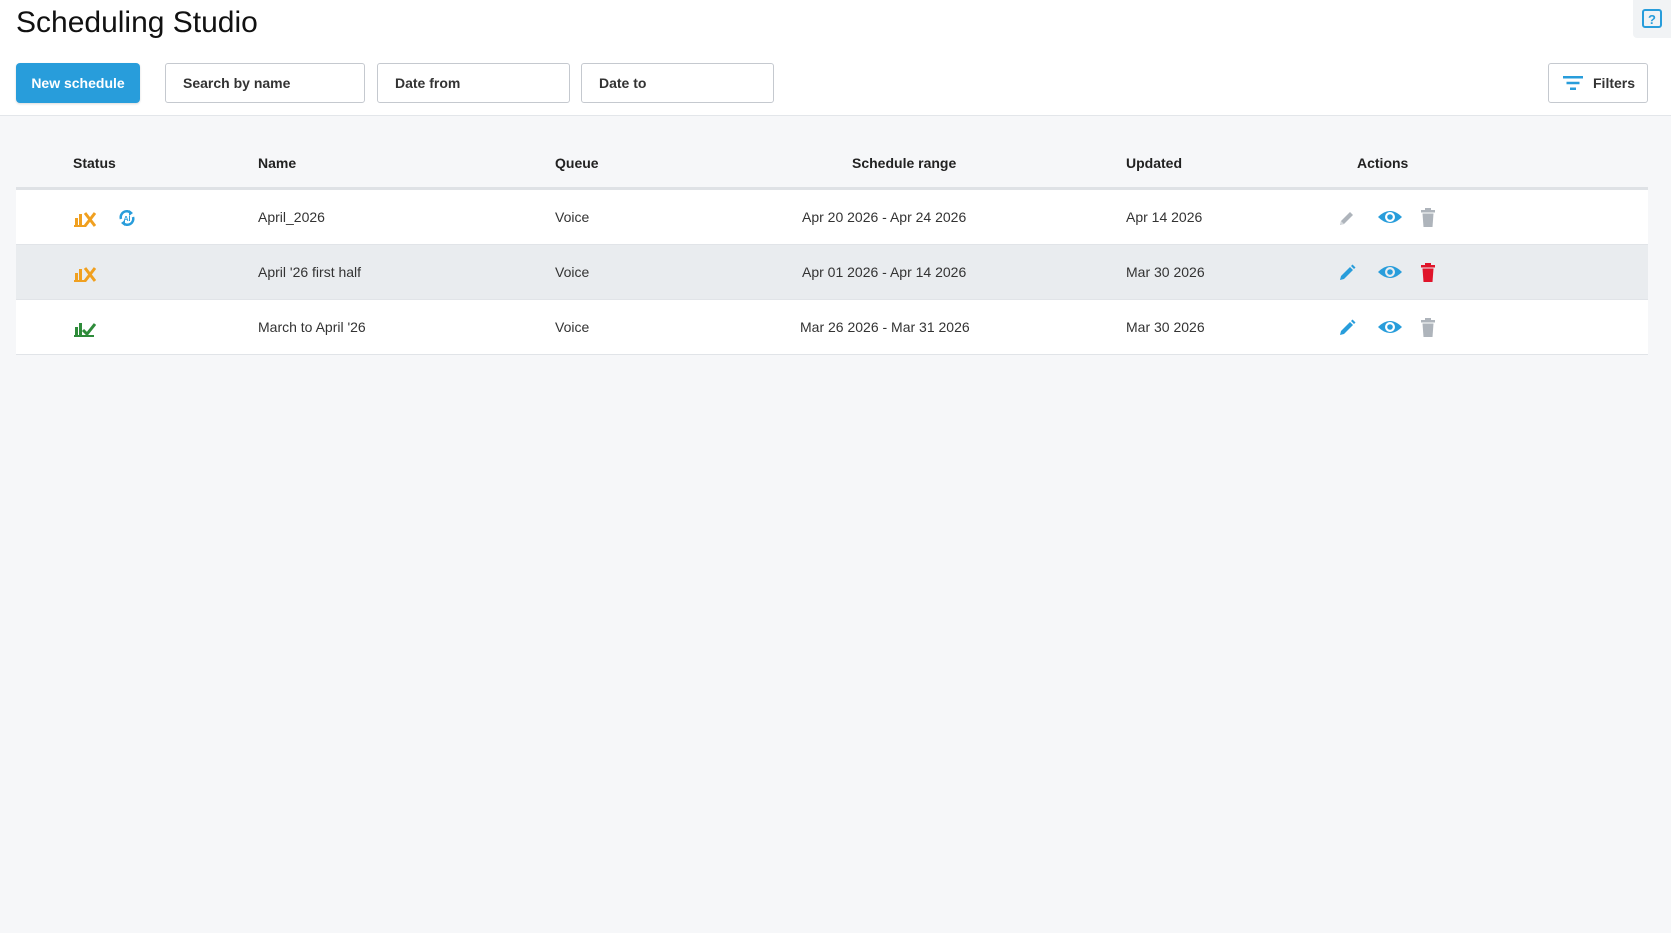 Image resolution: width=1671 pixels, height=933 pixels. Describe the element at coordinates (312, 327) in the screenshot. I see `schedule-name: March to April '26` at that location.